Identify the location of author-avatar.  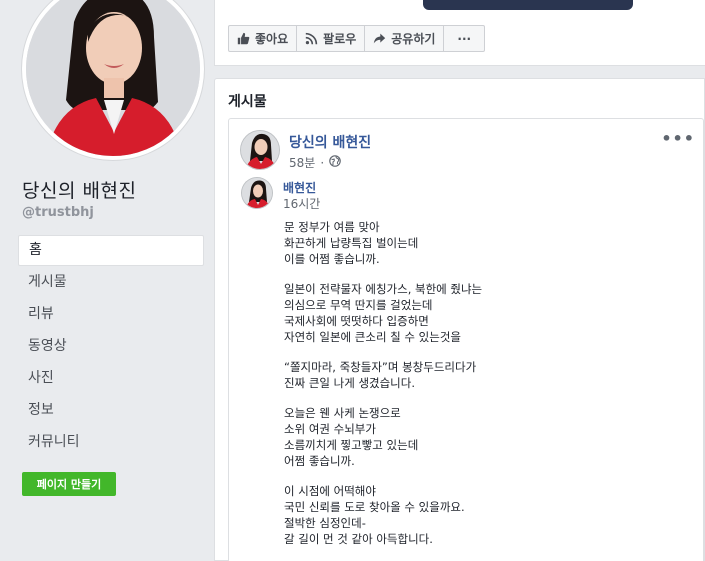
(260, 150).